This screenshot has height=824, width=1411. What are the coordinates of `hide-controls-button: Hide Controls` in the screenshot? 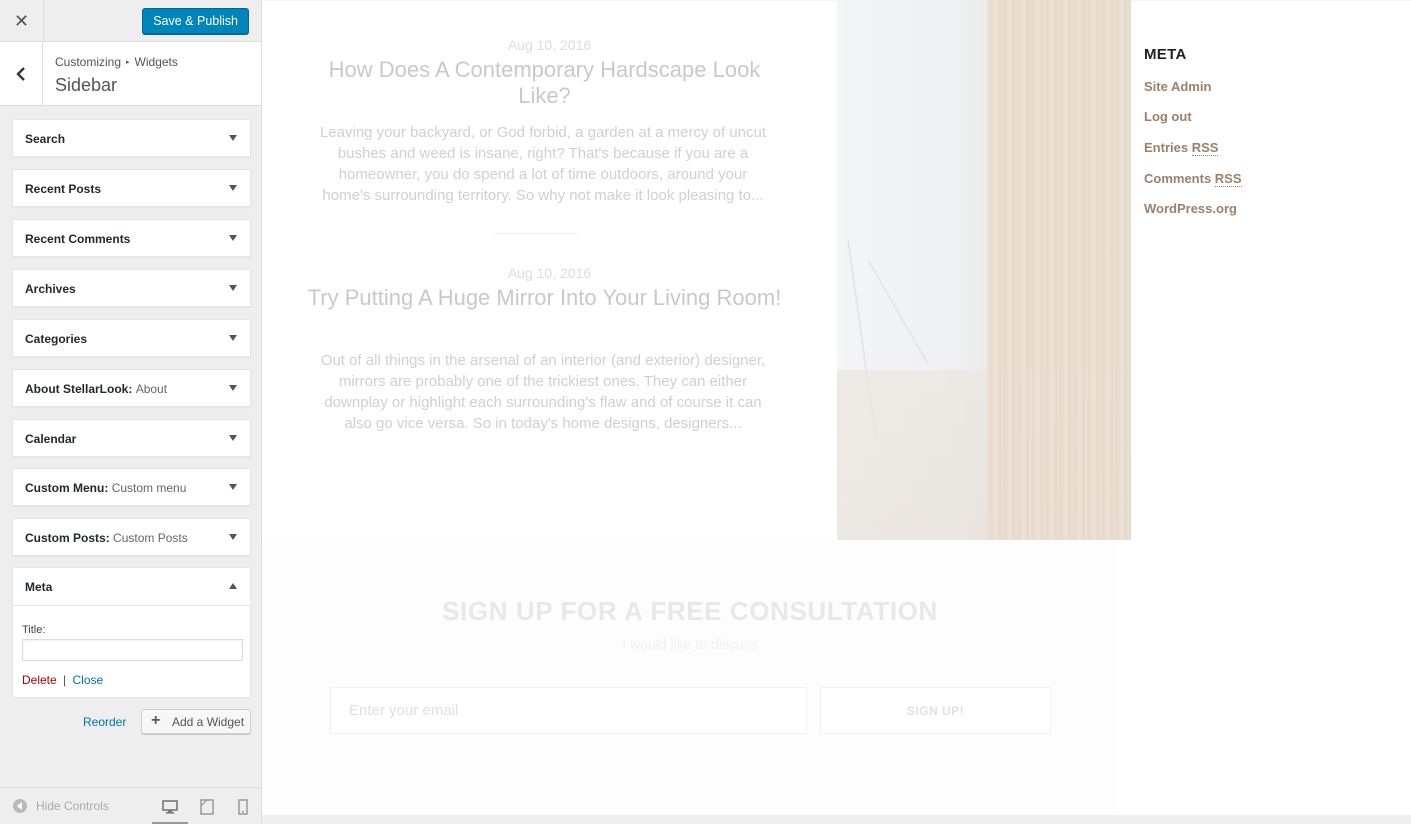 It's located at (61, 806).